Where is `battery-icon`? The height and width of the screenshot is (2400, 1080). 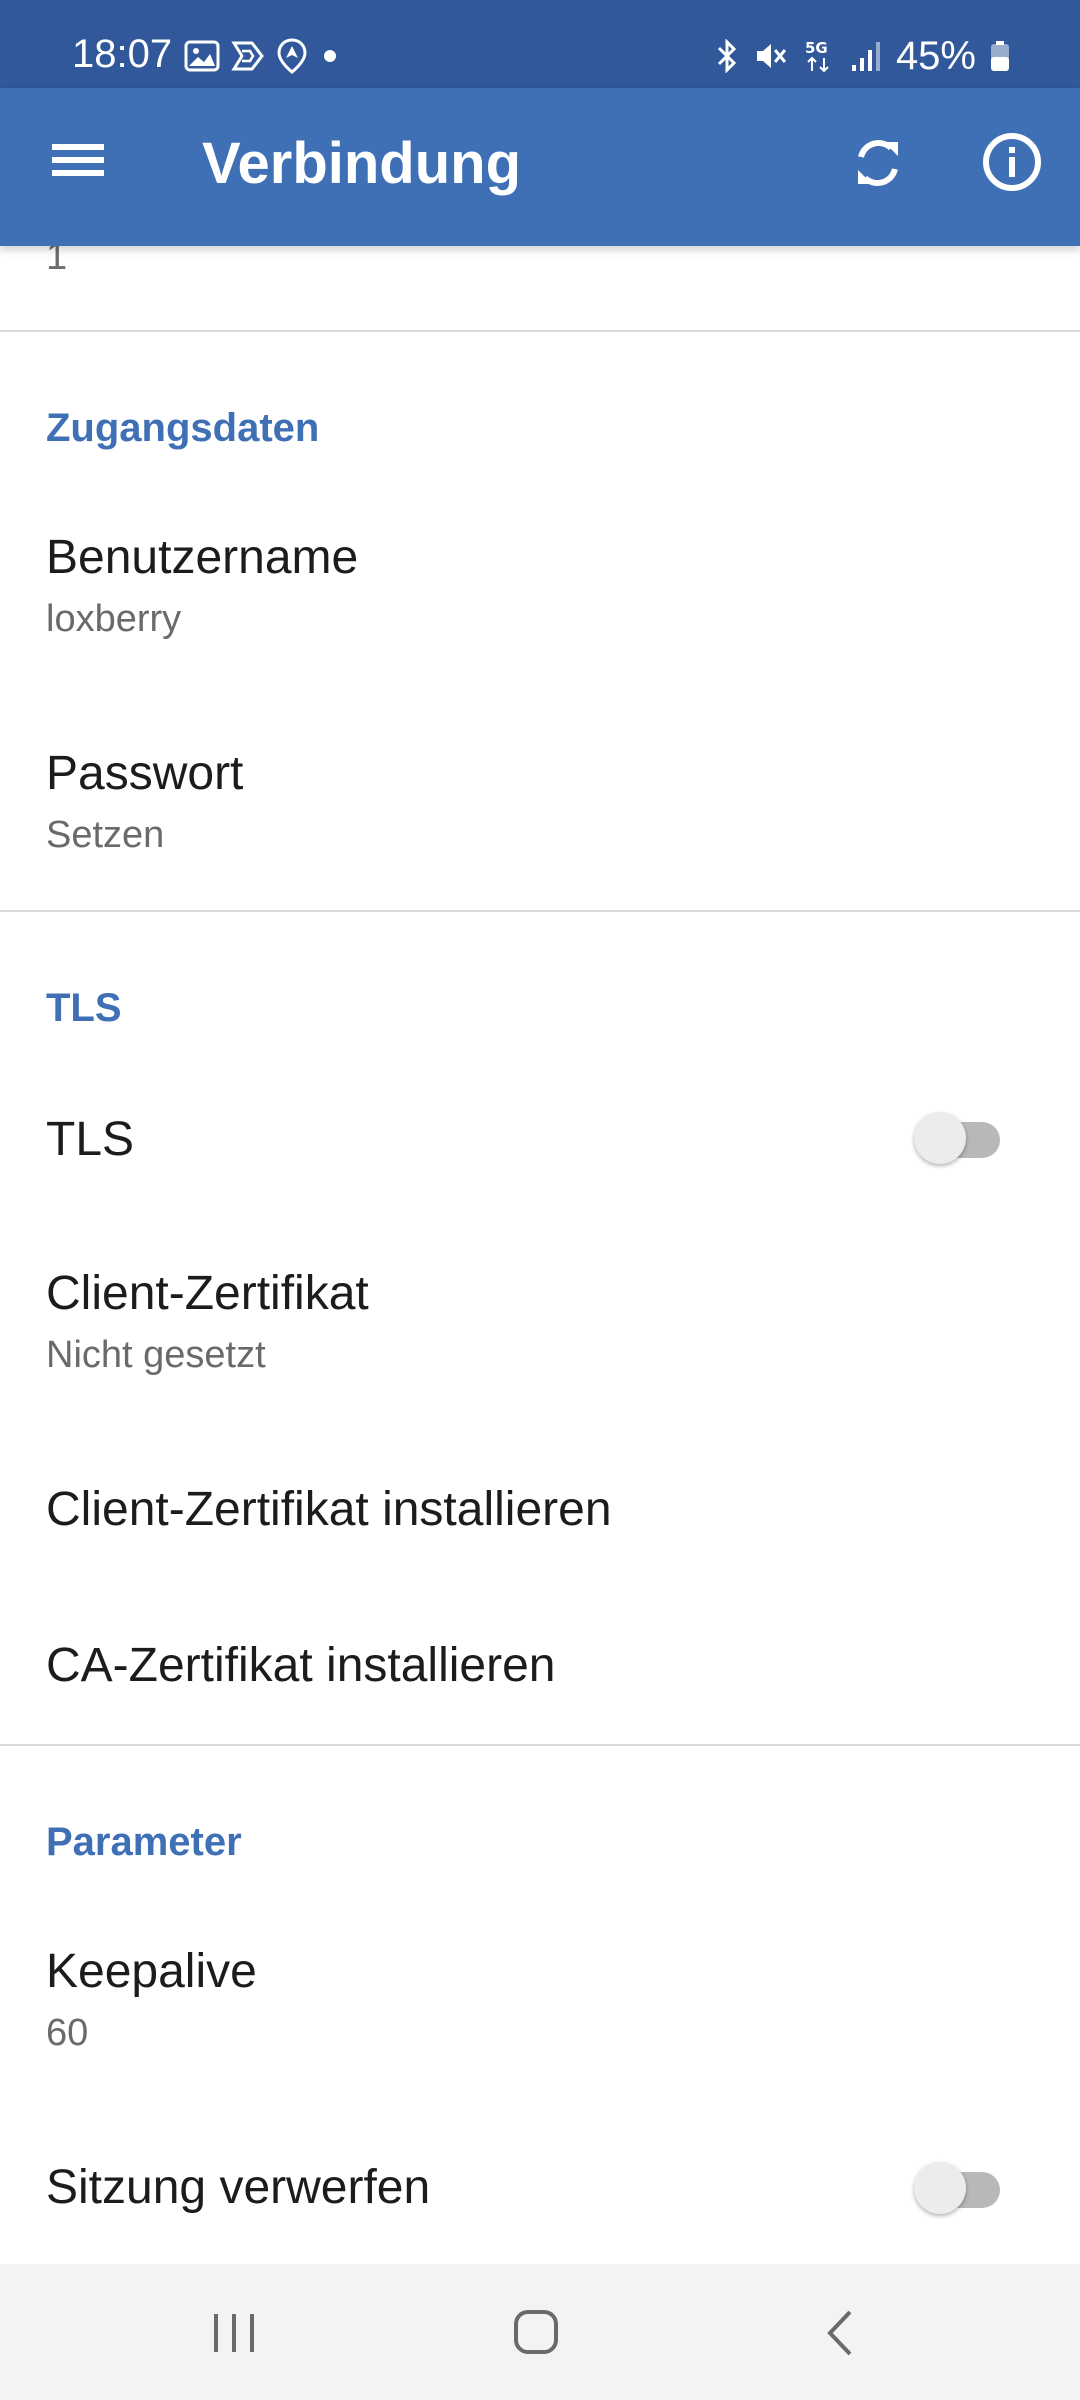 battery-icon is located at coordinates (1000, 56).